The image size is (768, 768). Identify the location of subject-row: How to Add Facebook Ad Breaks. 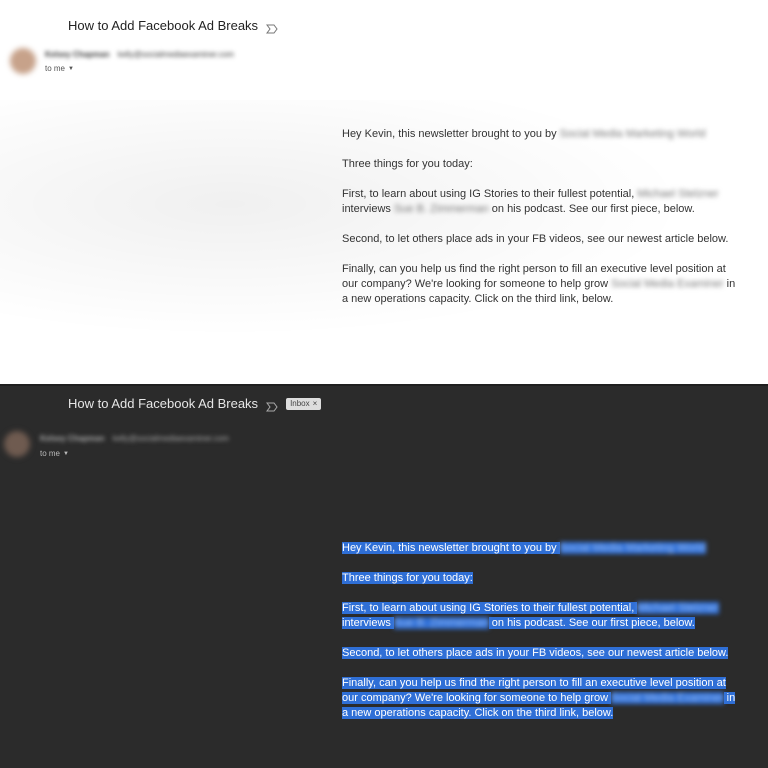
(173, 25).